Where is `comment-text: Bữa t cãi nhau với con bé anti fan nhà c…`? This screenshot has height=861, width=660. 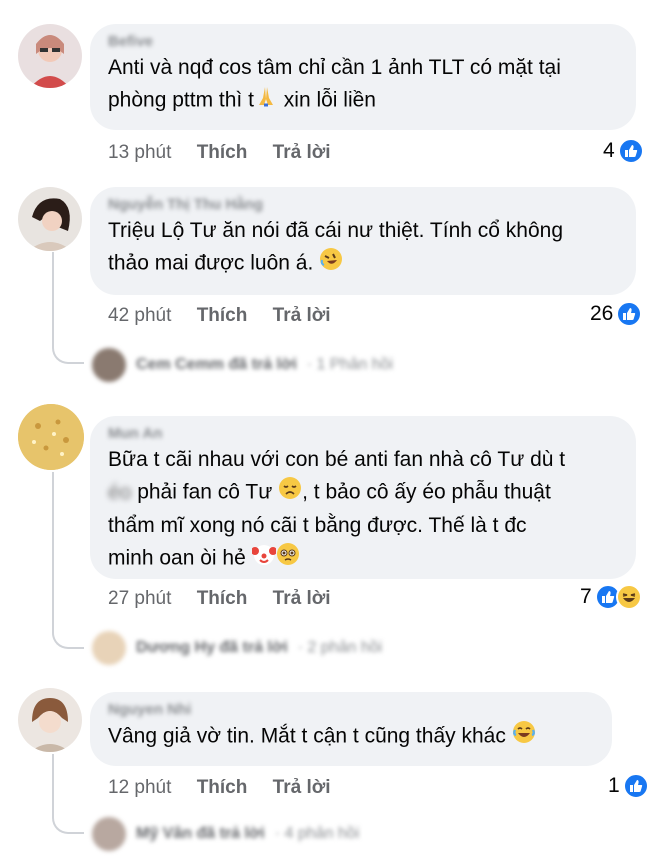
comment-text: Bữa t cãi nhau với con bé anti fan nhà c… is located at coordinates (363, 510).